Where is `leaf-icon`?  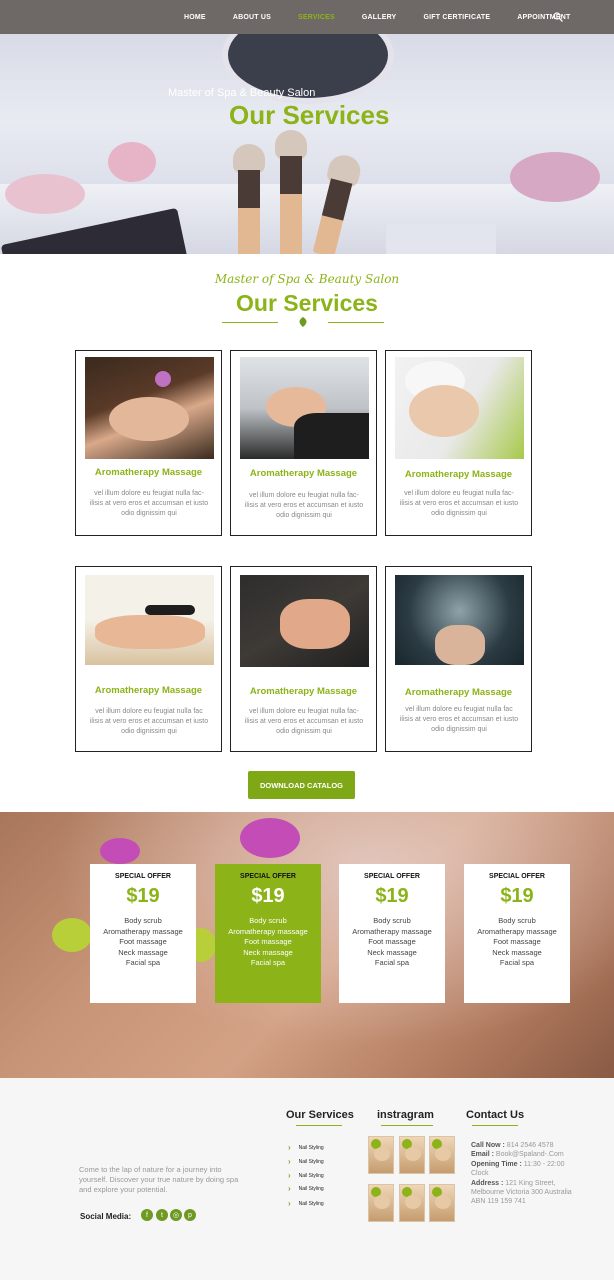
leaf-icon is located at coordinates (303, 322).